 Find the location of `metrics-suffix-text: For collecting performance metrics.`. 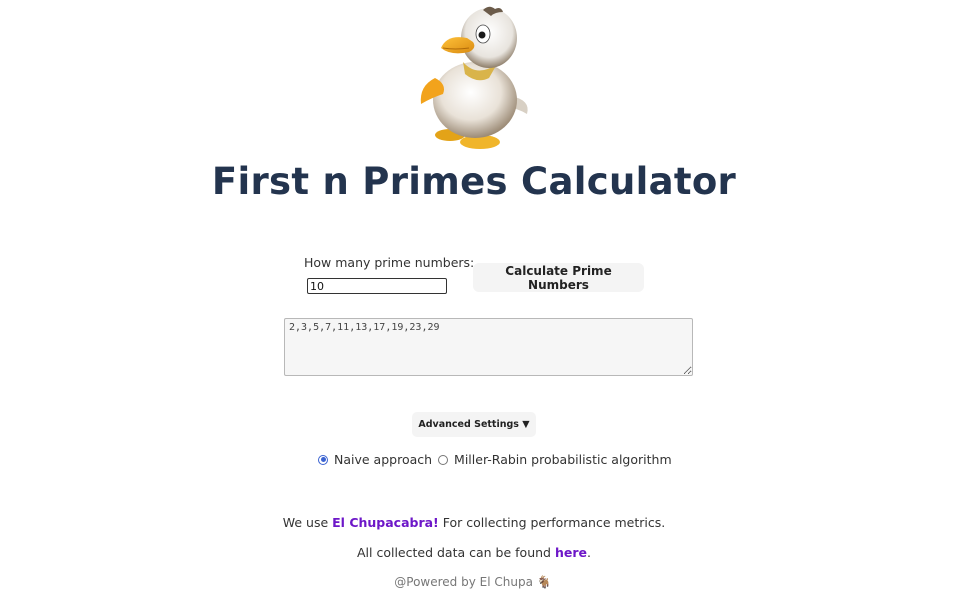

metrics-suffix-text: For collecting performance metrics. is located at coordinates (552, 522).